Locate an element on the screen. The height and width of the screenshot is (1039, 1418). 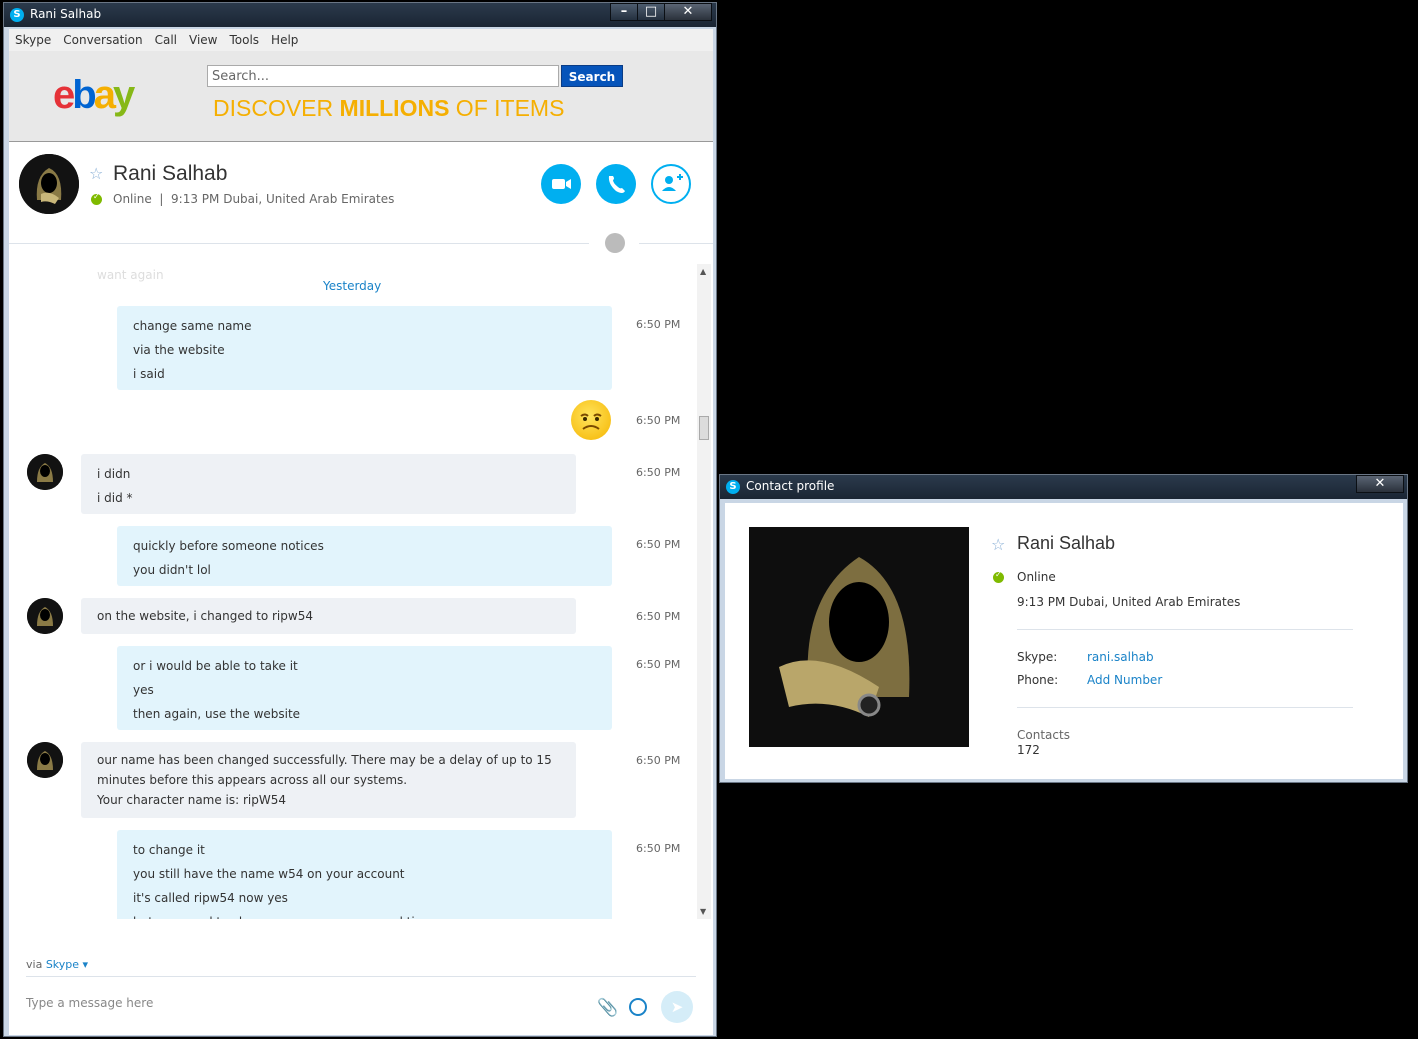
contacts-label: Contacts is located at coordinates (1043, 735).